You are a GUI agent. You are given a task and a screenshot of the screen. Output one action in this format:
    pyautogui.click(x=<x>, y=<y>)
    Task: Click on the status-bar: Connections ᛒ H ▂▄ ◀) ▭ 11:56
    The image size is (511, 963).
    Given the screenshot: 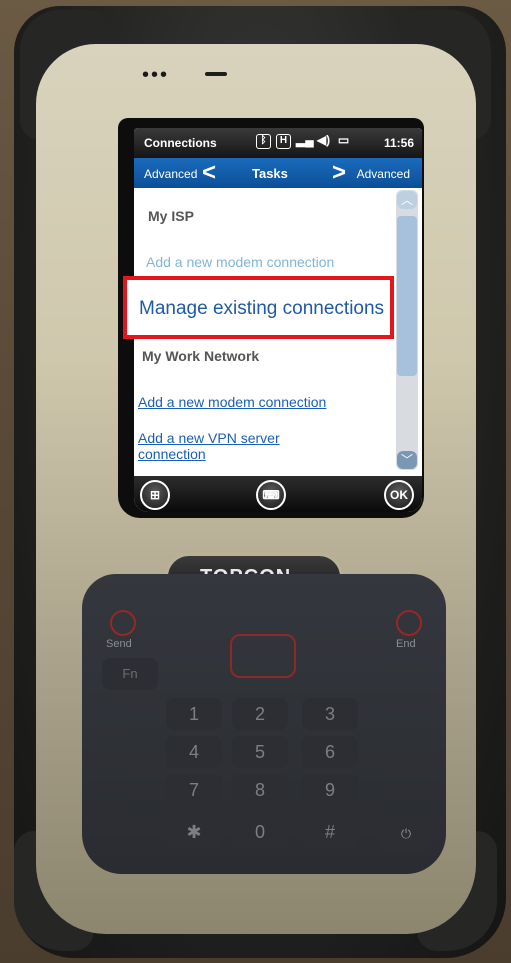 What is the action you would take?
    pyautogui.click(x=278, y=143)
    